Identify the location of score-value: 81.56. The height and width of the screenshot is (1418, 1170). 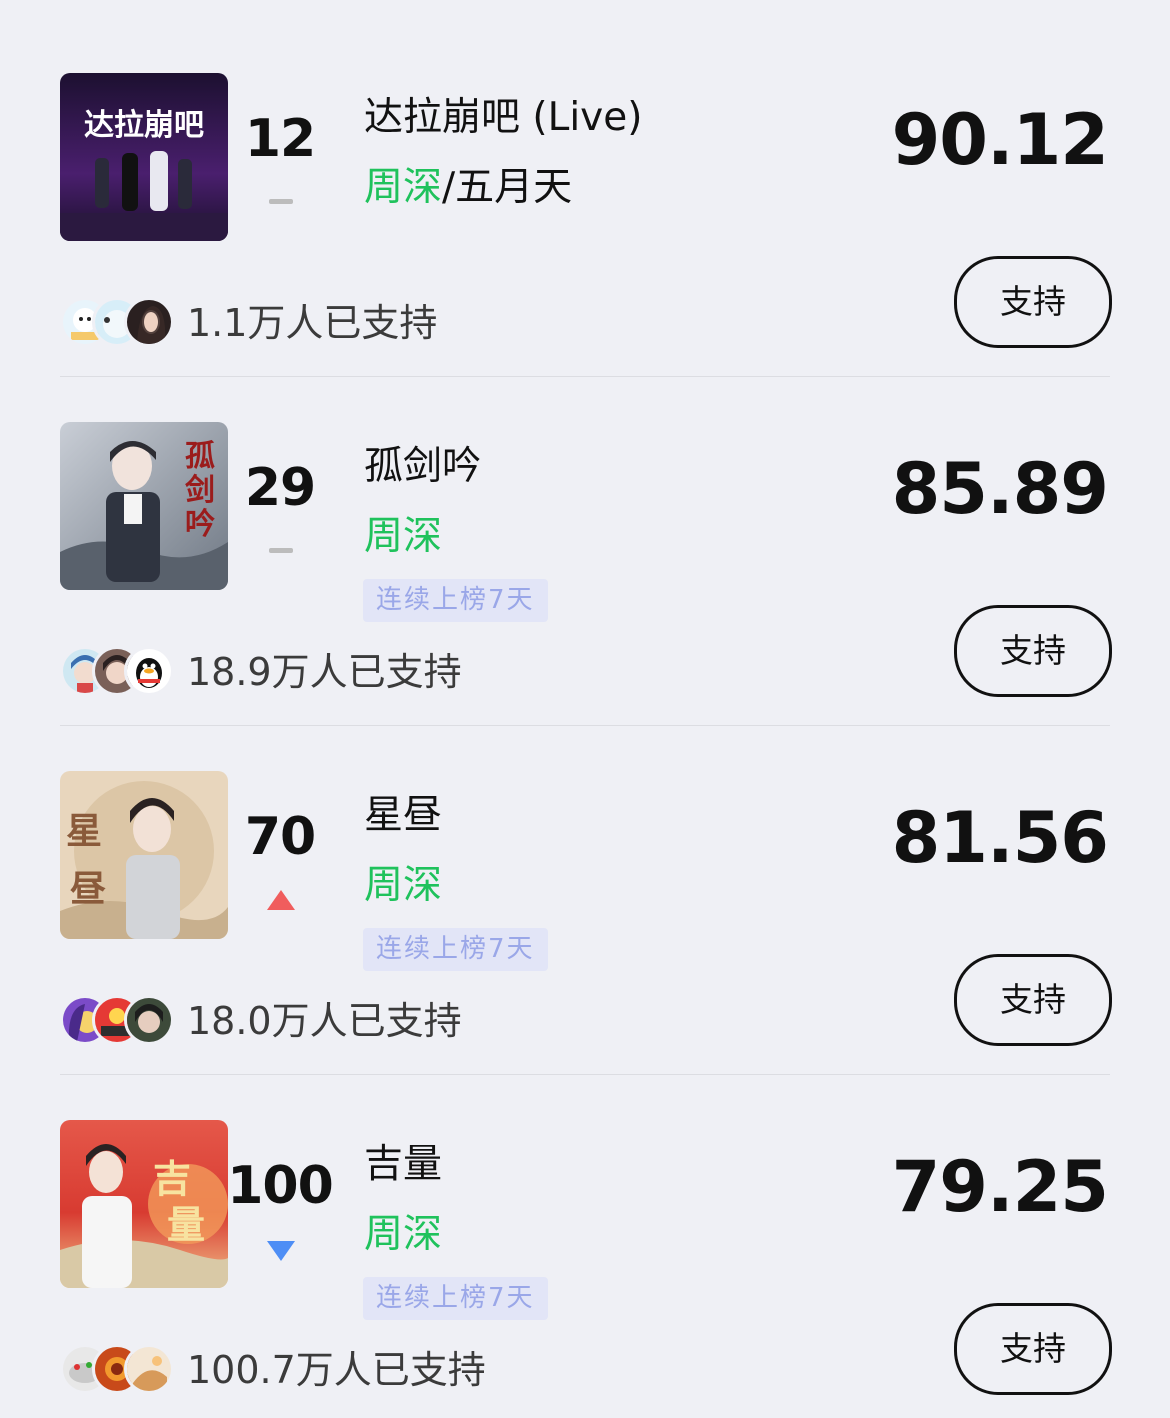
(1000, 838).